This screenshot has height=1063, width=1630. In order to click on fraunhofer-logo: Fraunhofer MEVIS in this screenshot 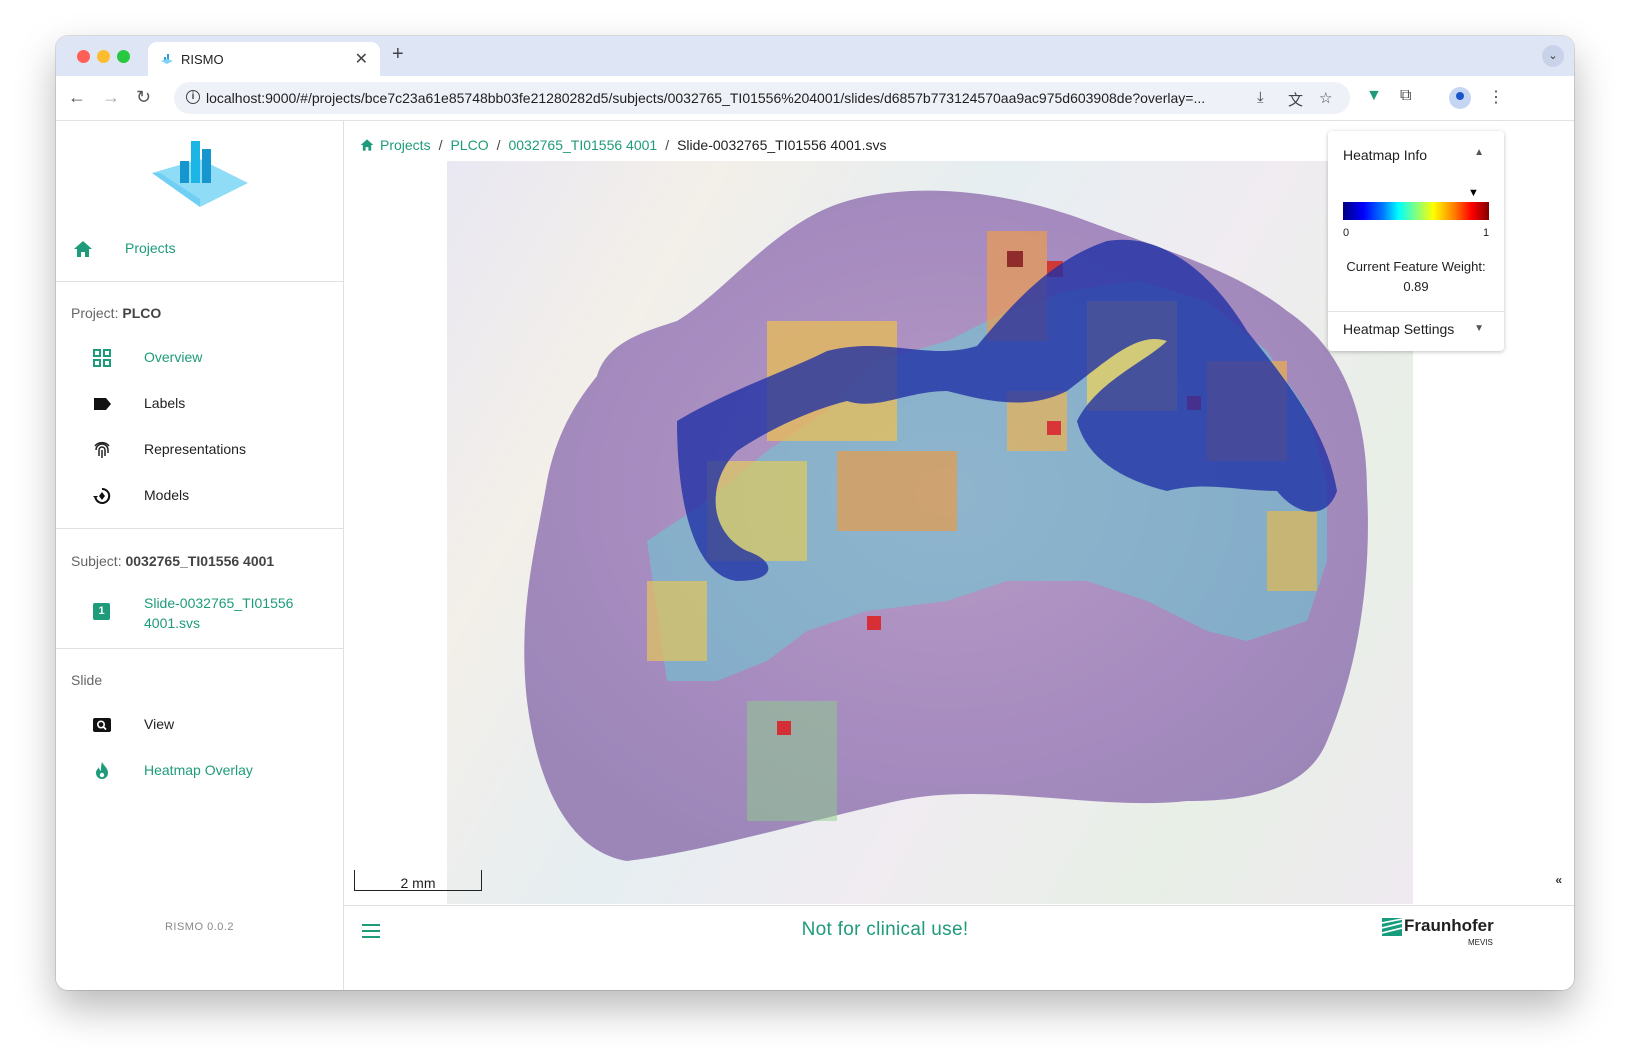, I will do `click(1442, 933)`.